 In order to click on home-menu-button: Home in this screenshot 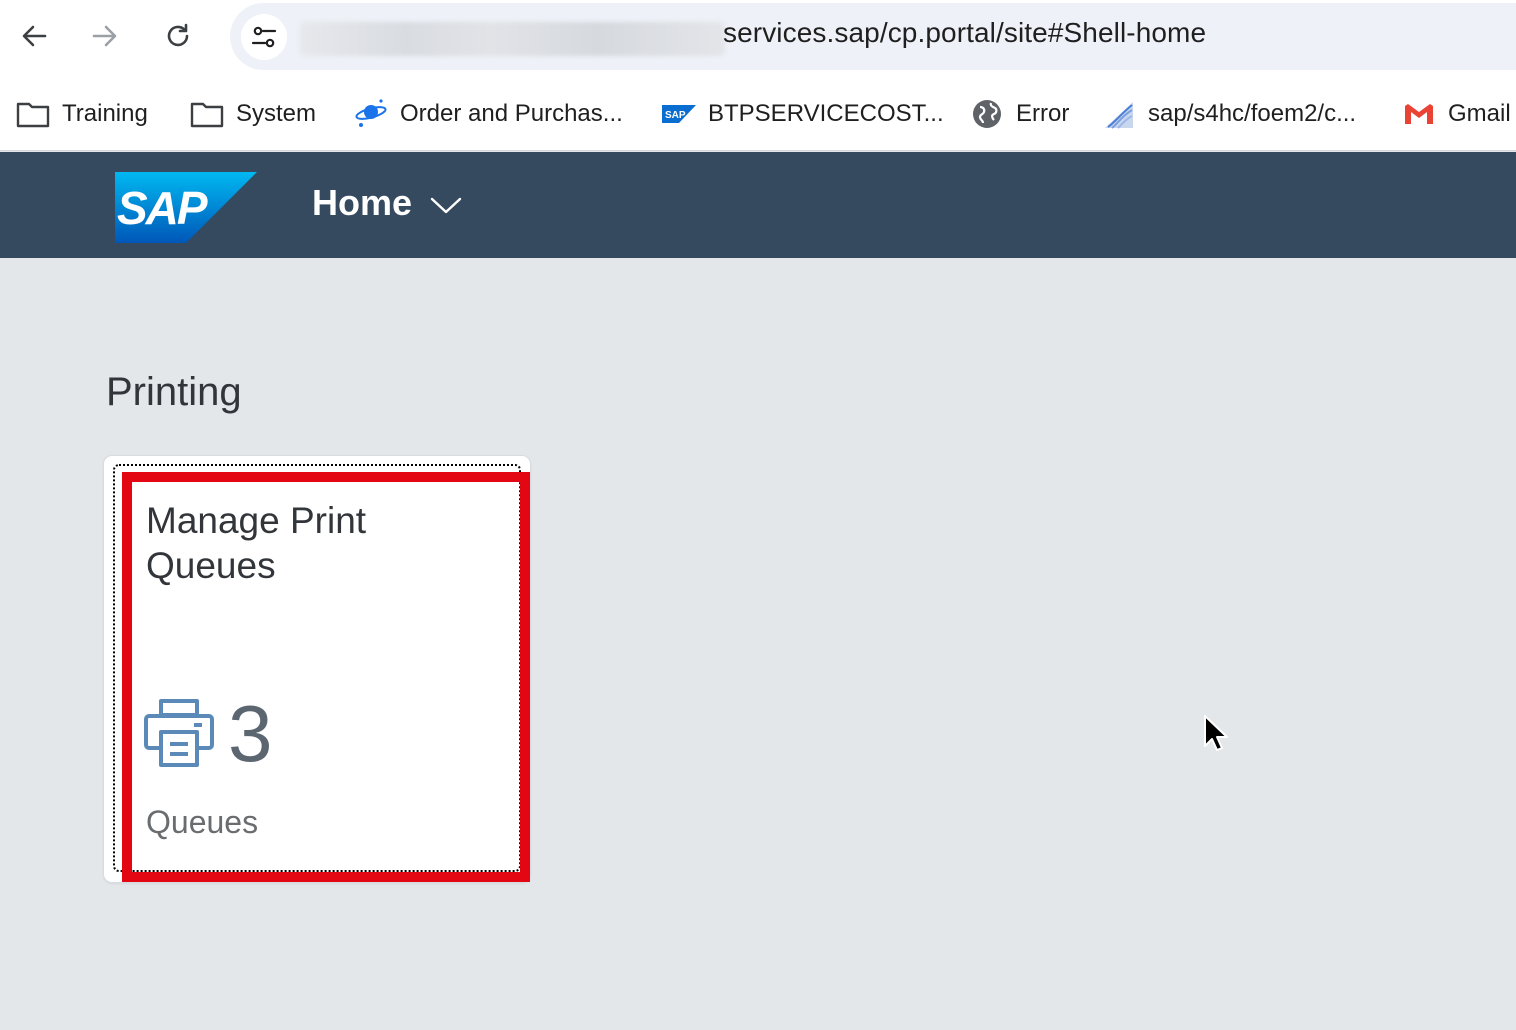, I will do `click(387, 203)`.